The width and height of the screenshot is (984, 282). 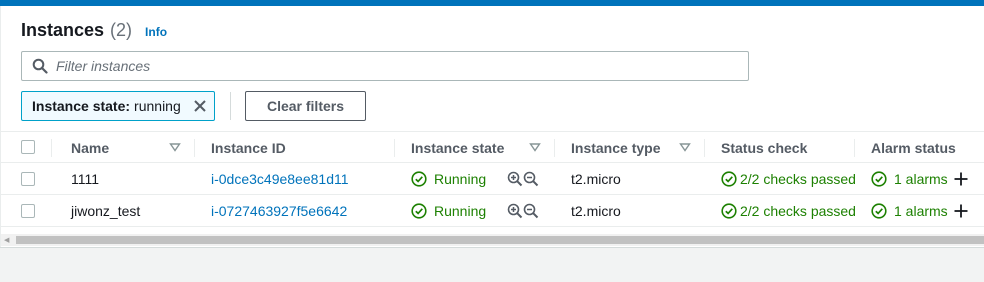 I want to click on filter-search-box, so click(x=385, y=66).